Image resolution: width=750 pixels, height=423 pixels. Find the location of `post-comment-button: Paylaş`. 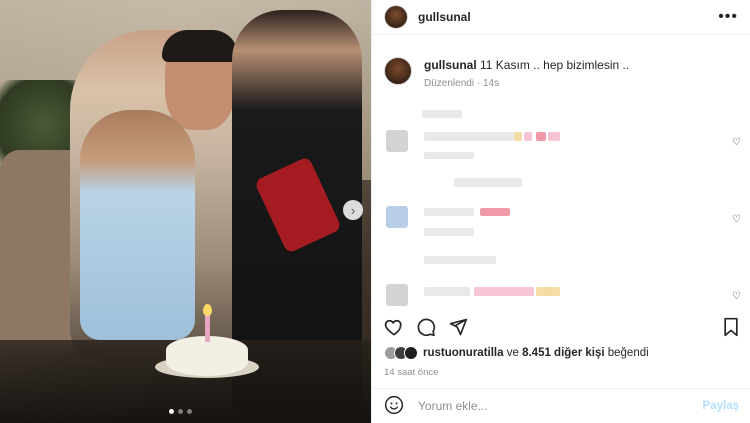

post-comment-button: Paylaş is located at coordinates (721, 406).